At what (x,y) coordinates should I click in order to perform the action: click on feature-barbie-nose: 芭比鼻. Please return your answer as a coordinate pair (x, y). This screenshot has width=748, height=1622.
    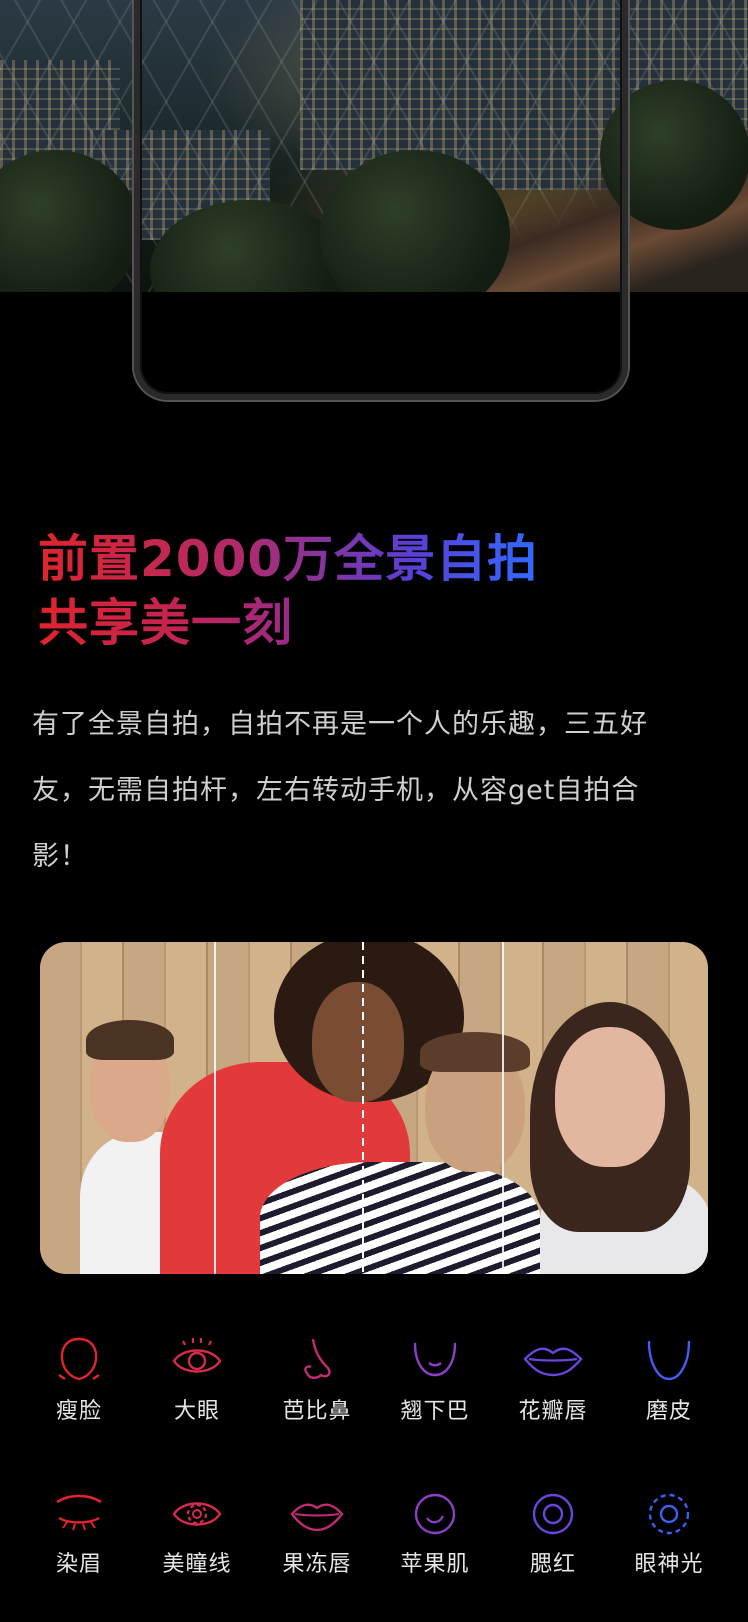
    Looking at the image, I should click on (317, 1380).